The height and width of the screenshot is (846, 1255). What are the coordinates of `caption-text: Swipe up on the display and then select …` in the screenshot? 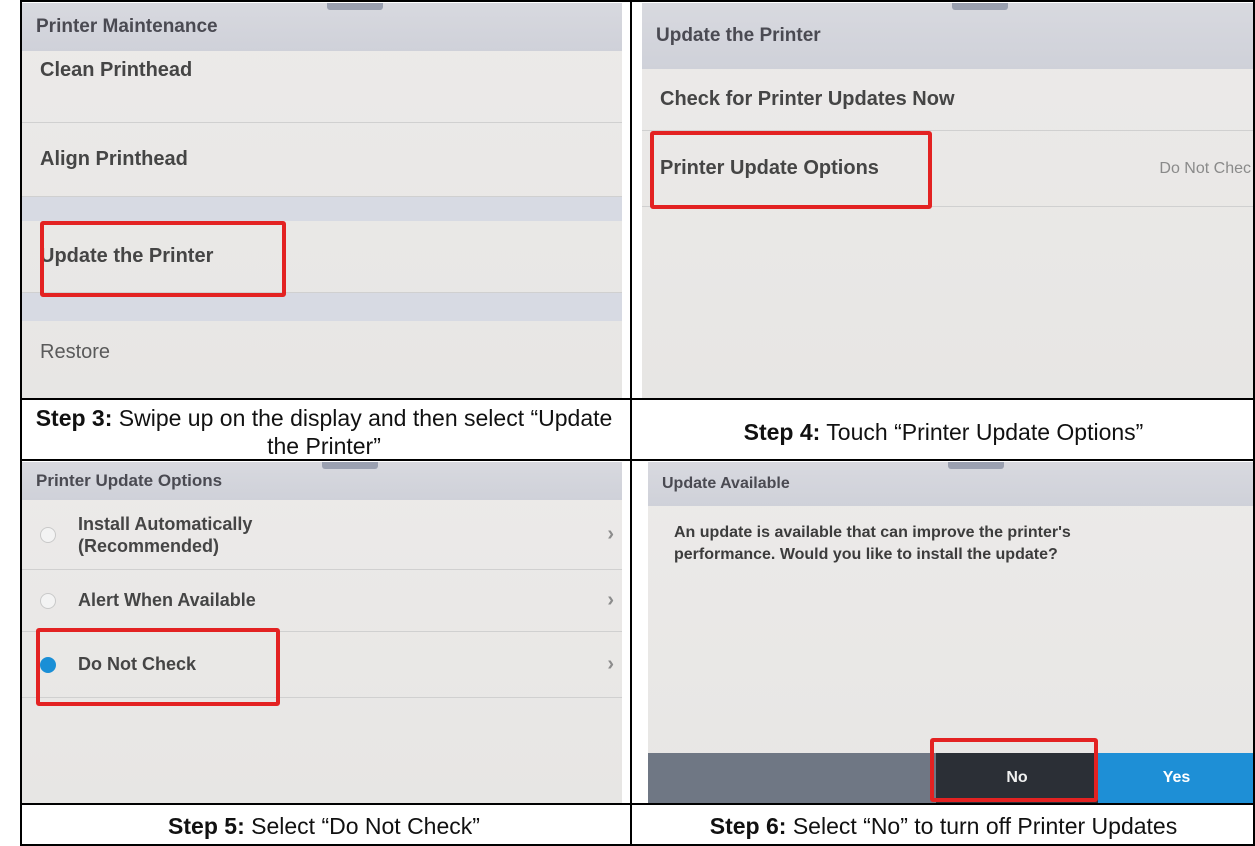 It's located at (362, 432).